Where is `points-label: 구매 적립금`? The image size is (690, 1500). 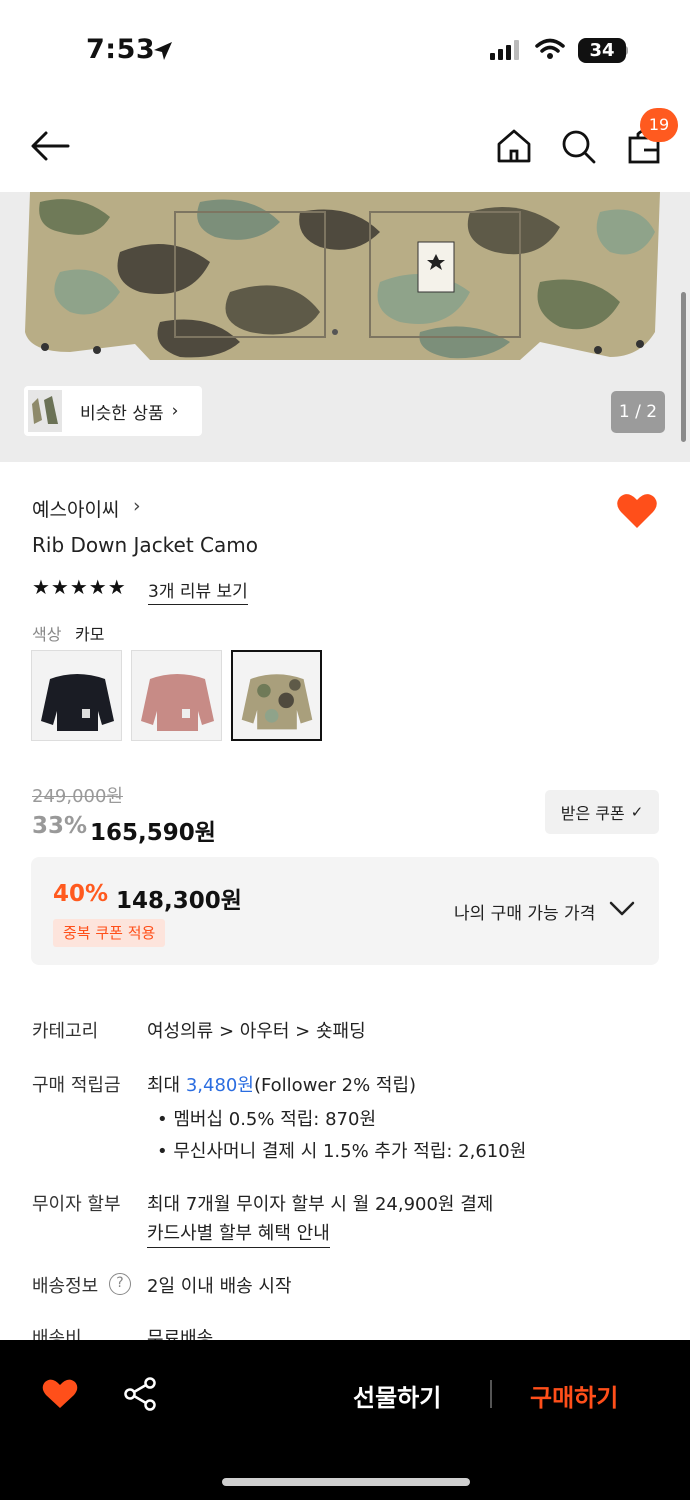
points-label: 구매 적립금 is located at coordinates (76, 1085).